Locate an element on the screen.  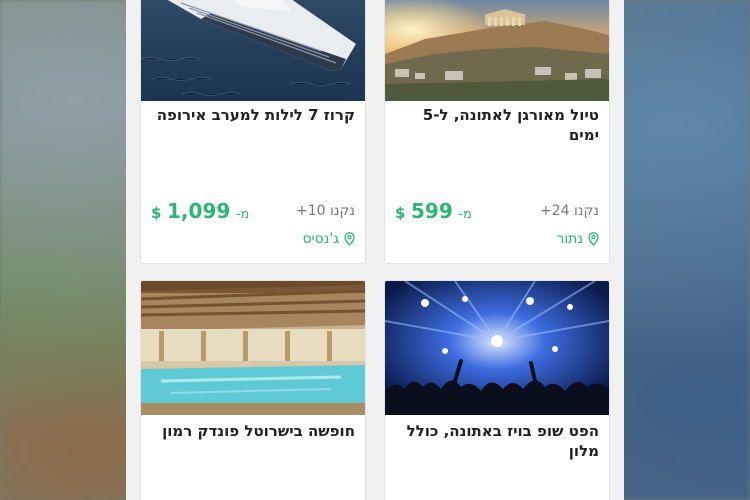
price-amount: 1,099 is located at coordinates (199, 211).